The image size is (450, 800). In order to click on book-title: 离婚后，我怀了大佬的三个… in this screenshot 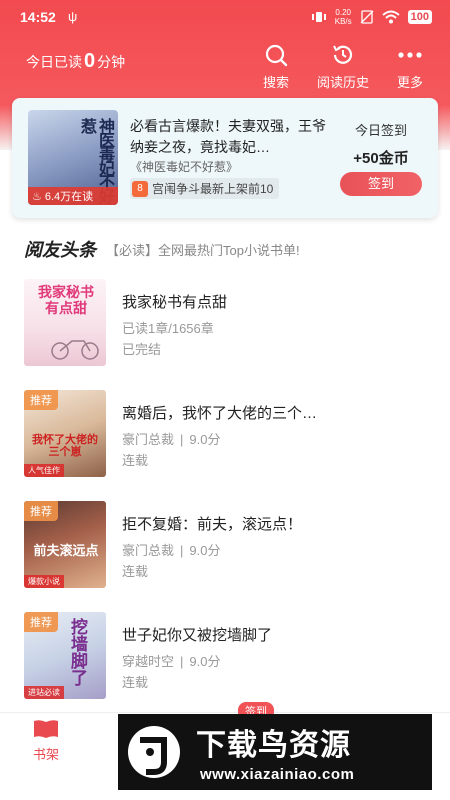, I will do `click(220, 413)`.